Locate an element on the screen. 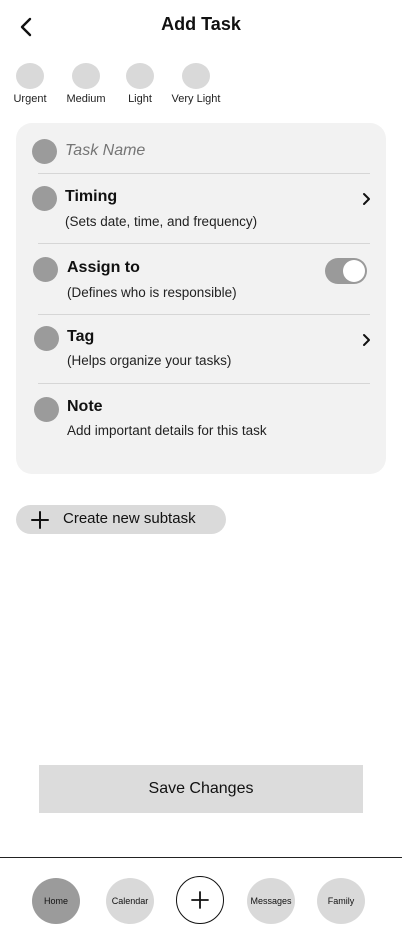  note-title: Note is located at coordinates (85, 406).